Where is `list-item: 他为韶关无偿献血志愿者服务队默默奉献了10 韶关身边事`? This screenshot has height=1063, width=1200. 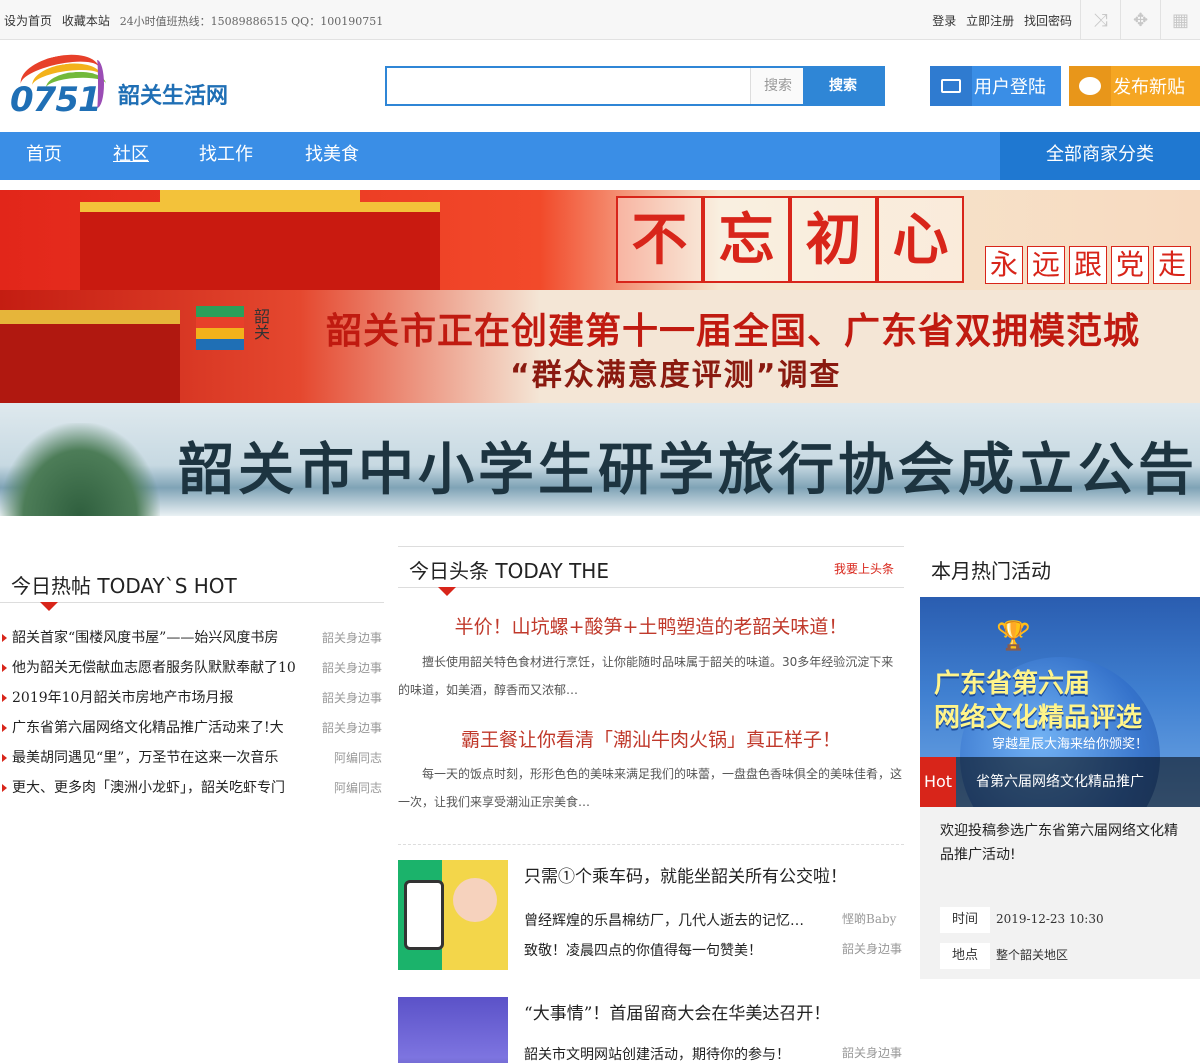 list-item: 他为韶关无偿献血志愿者服务队默默奉献了10 韶关身边事 is located at coordinates (192, 668).